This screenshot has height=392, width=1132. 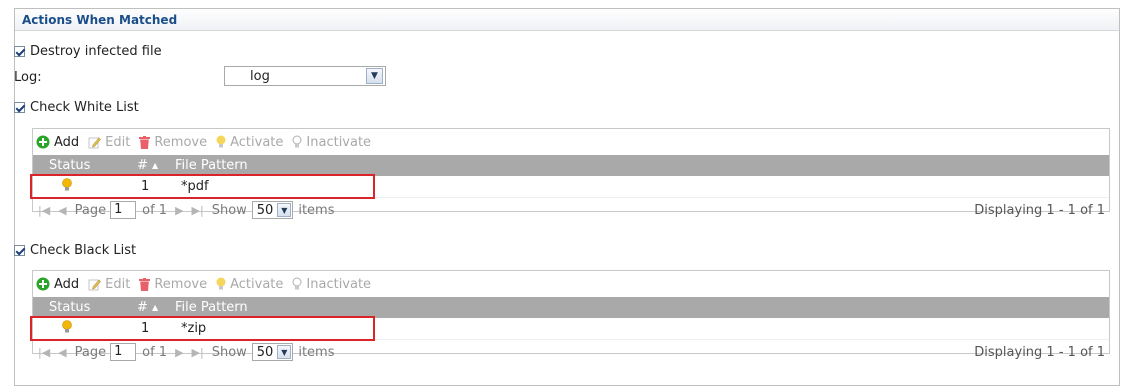 I want to click on log-select-value: log, so click(x=260, y=76).